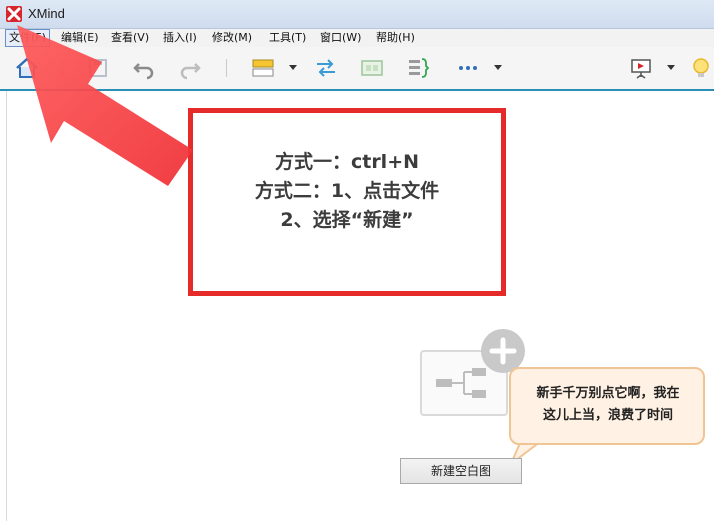  I want to click on menu-insert: 插入(I), so click(180, 38).